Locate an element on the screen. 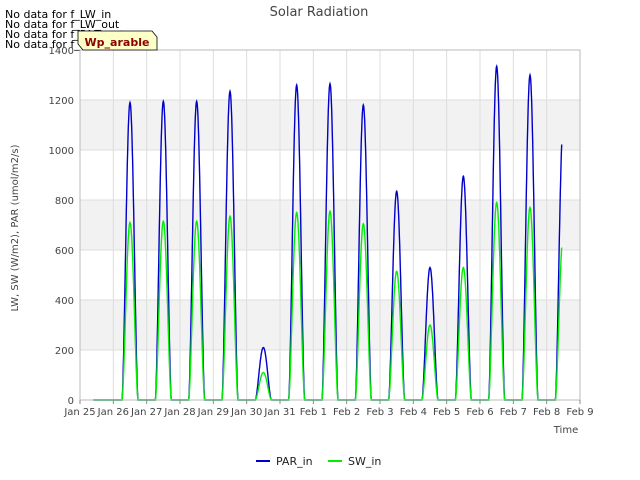 The width and height of the screenshot is (640, 480). x-tick-label: Feb 4 is located at coordinates (413, 412).